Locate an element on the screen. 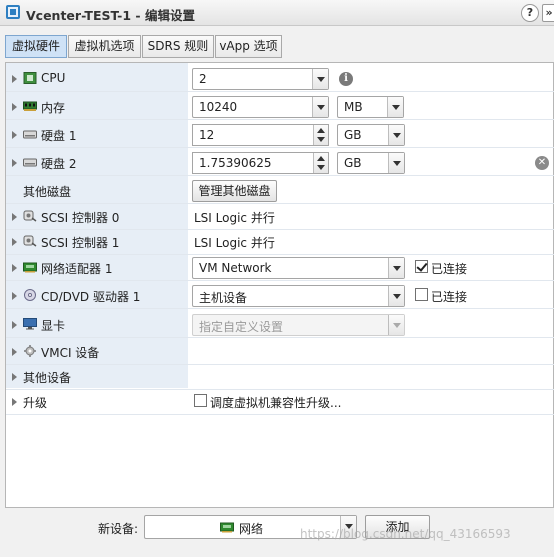 The height and width of the screenshot is (557, 554). disk-1-size-stepper: 12 is located at coordinates (260, 135).